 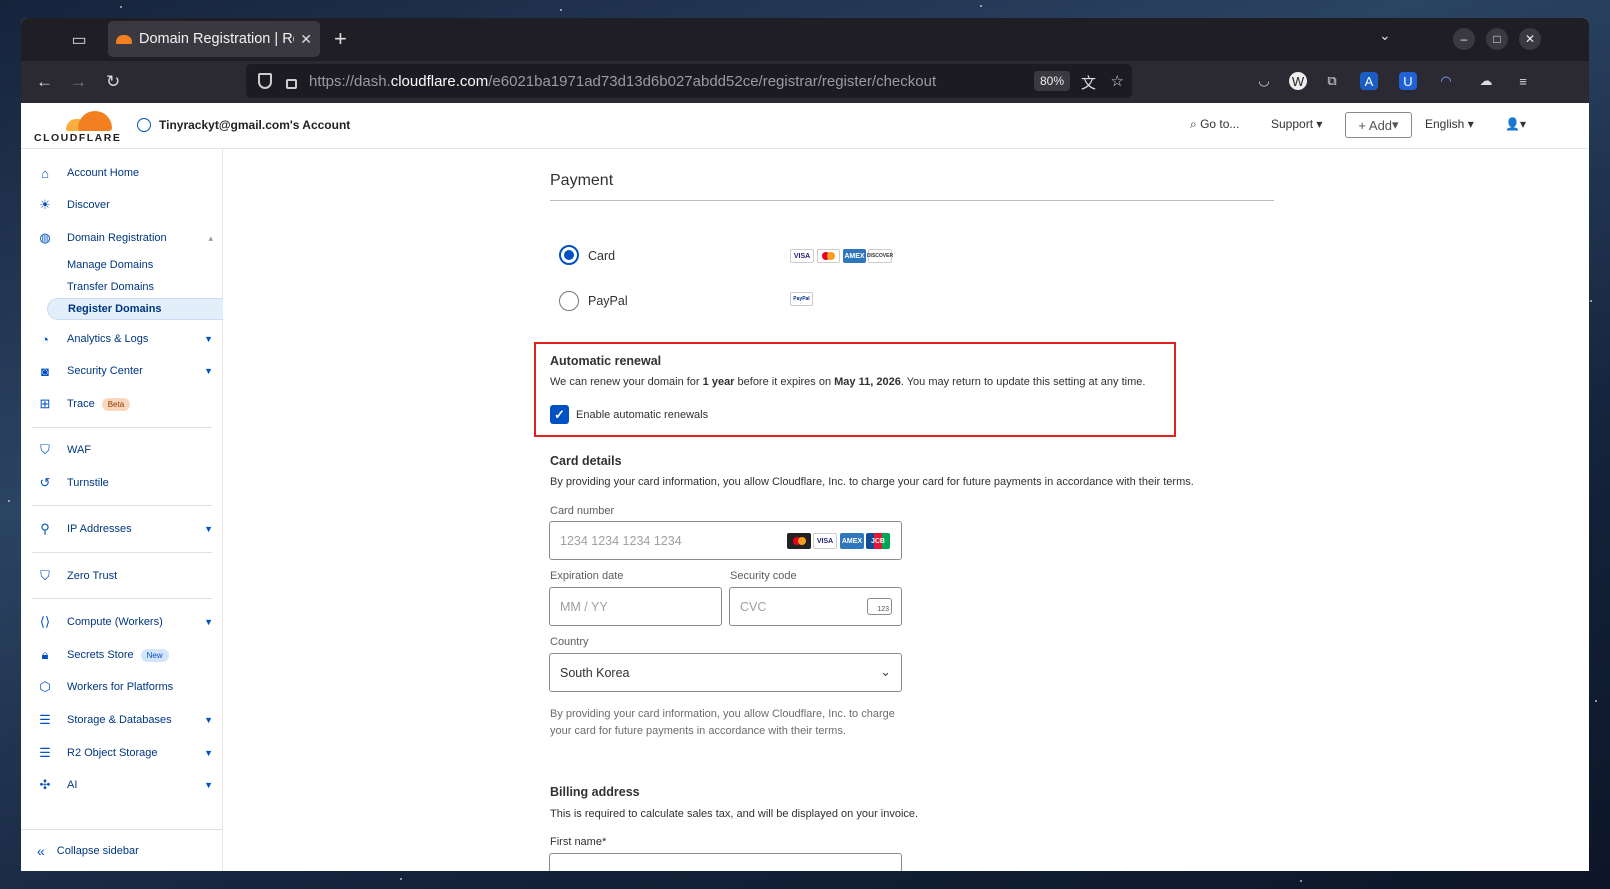 I want to click on sidebar-item-waf: ⛉ WAF, so click(x=122, y=450).